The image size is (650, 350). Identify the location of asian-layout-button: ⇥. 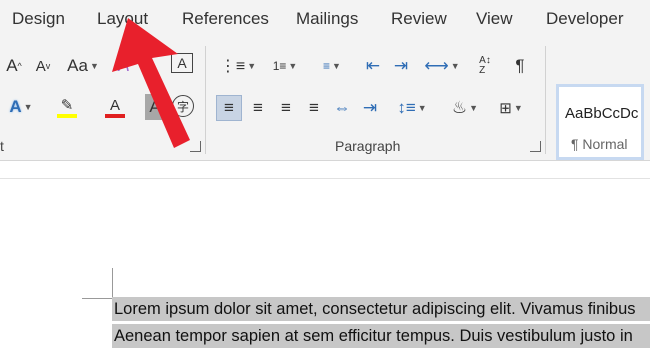
(370, 108).